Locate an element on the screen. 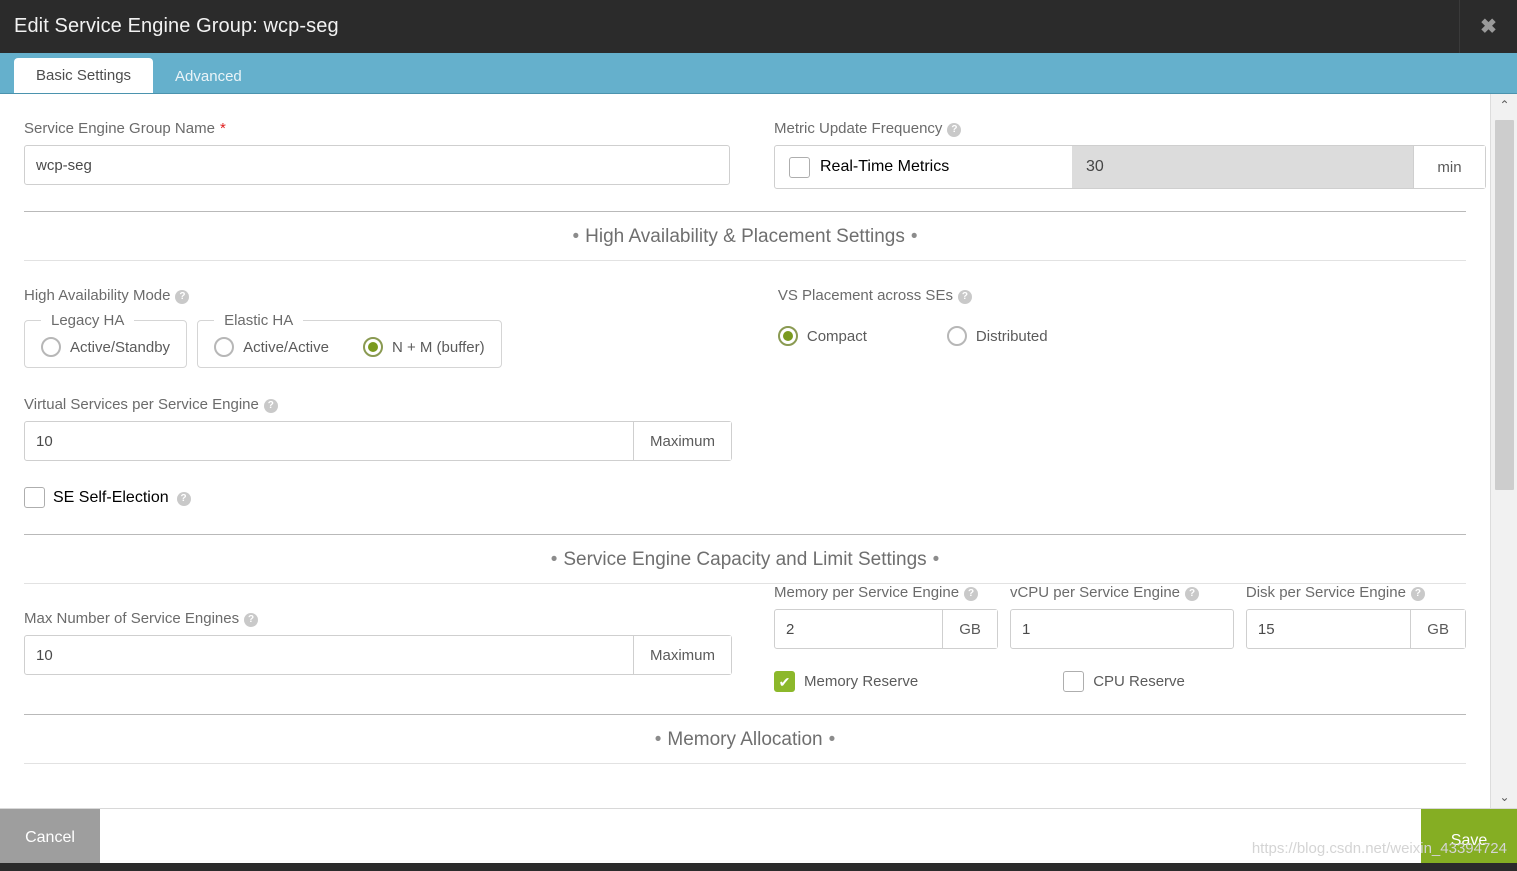 The width and height of the screenshot is (1517, 871). ha-mode-label: High Availability Mode ? is located at coordinates (390, 295).